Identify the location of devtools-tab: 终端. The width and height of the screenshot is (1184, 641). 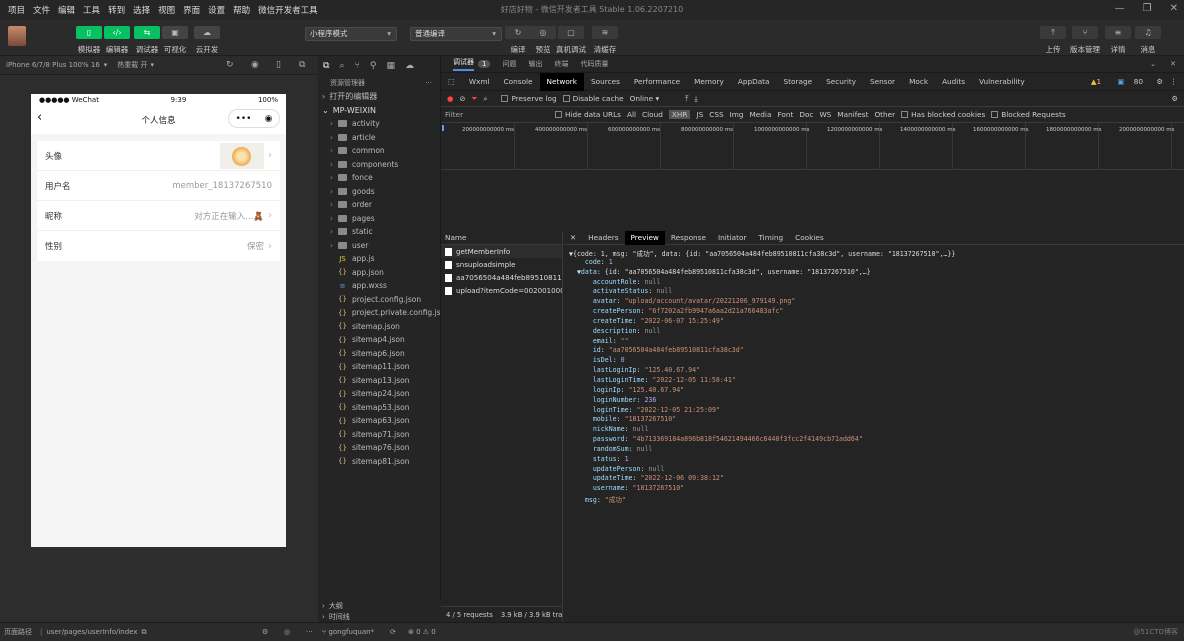
(561, 64).